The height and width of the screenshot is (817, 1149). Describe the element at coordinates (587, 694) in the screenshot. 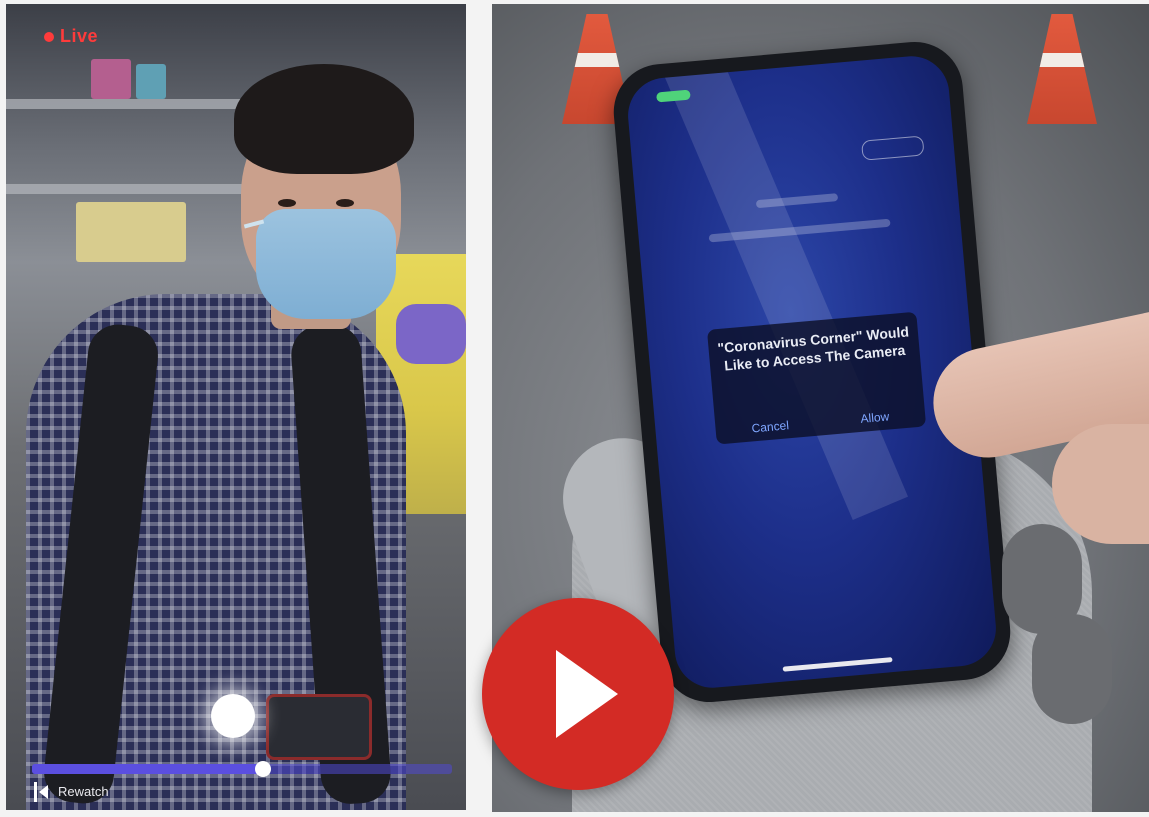

I see `play-icon` at that location.